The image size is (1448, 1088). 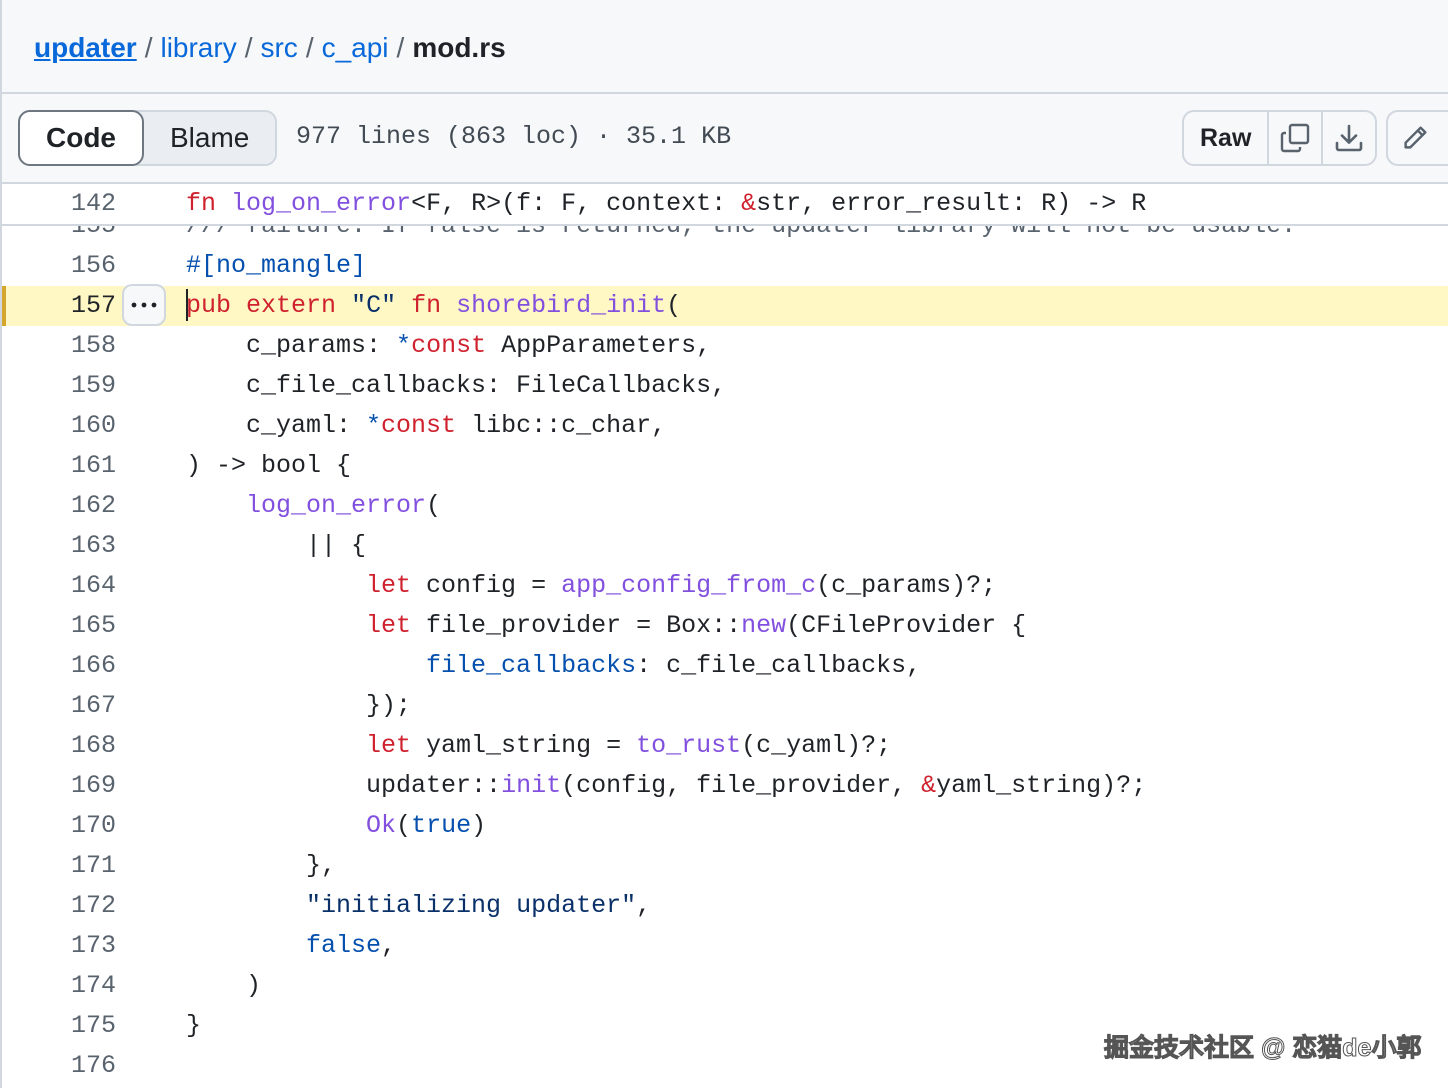 I want to click on code-line: 173 false,, so click(x=725, y=946).